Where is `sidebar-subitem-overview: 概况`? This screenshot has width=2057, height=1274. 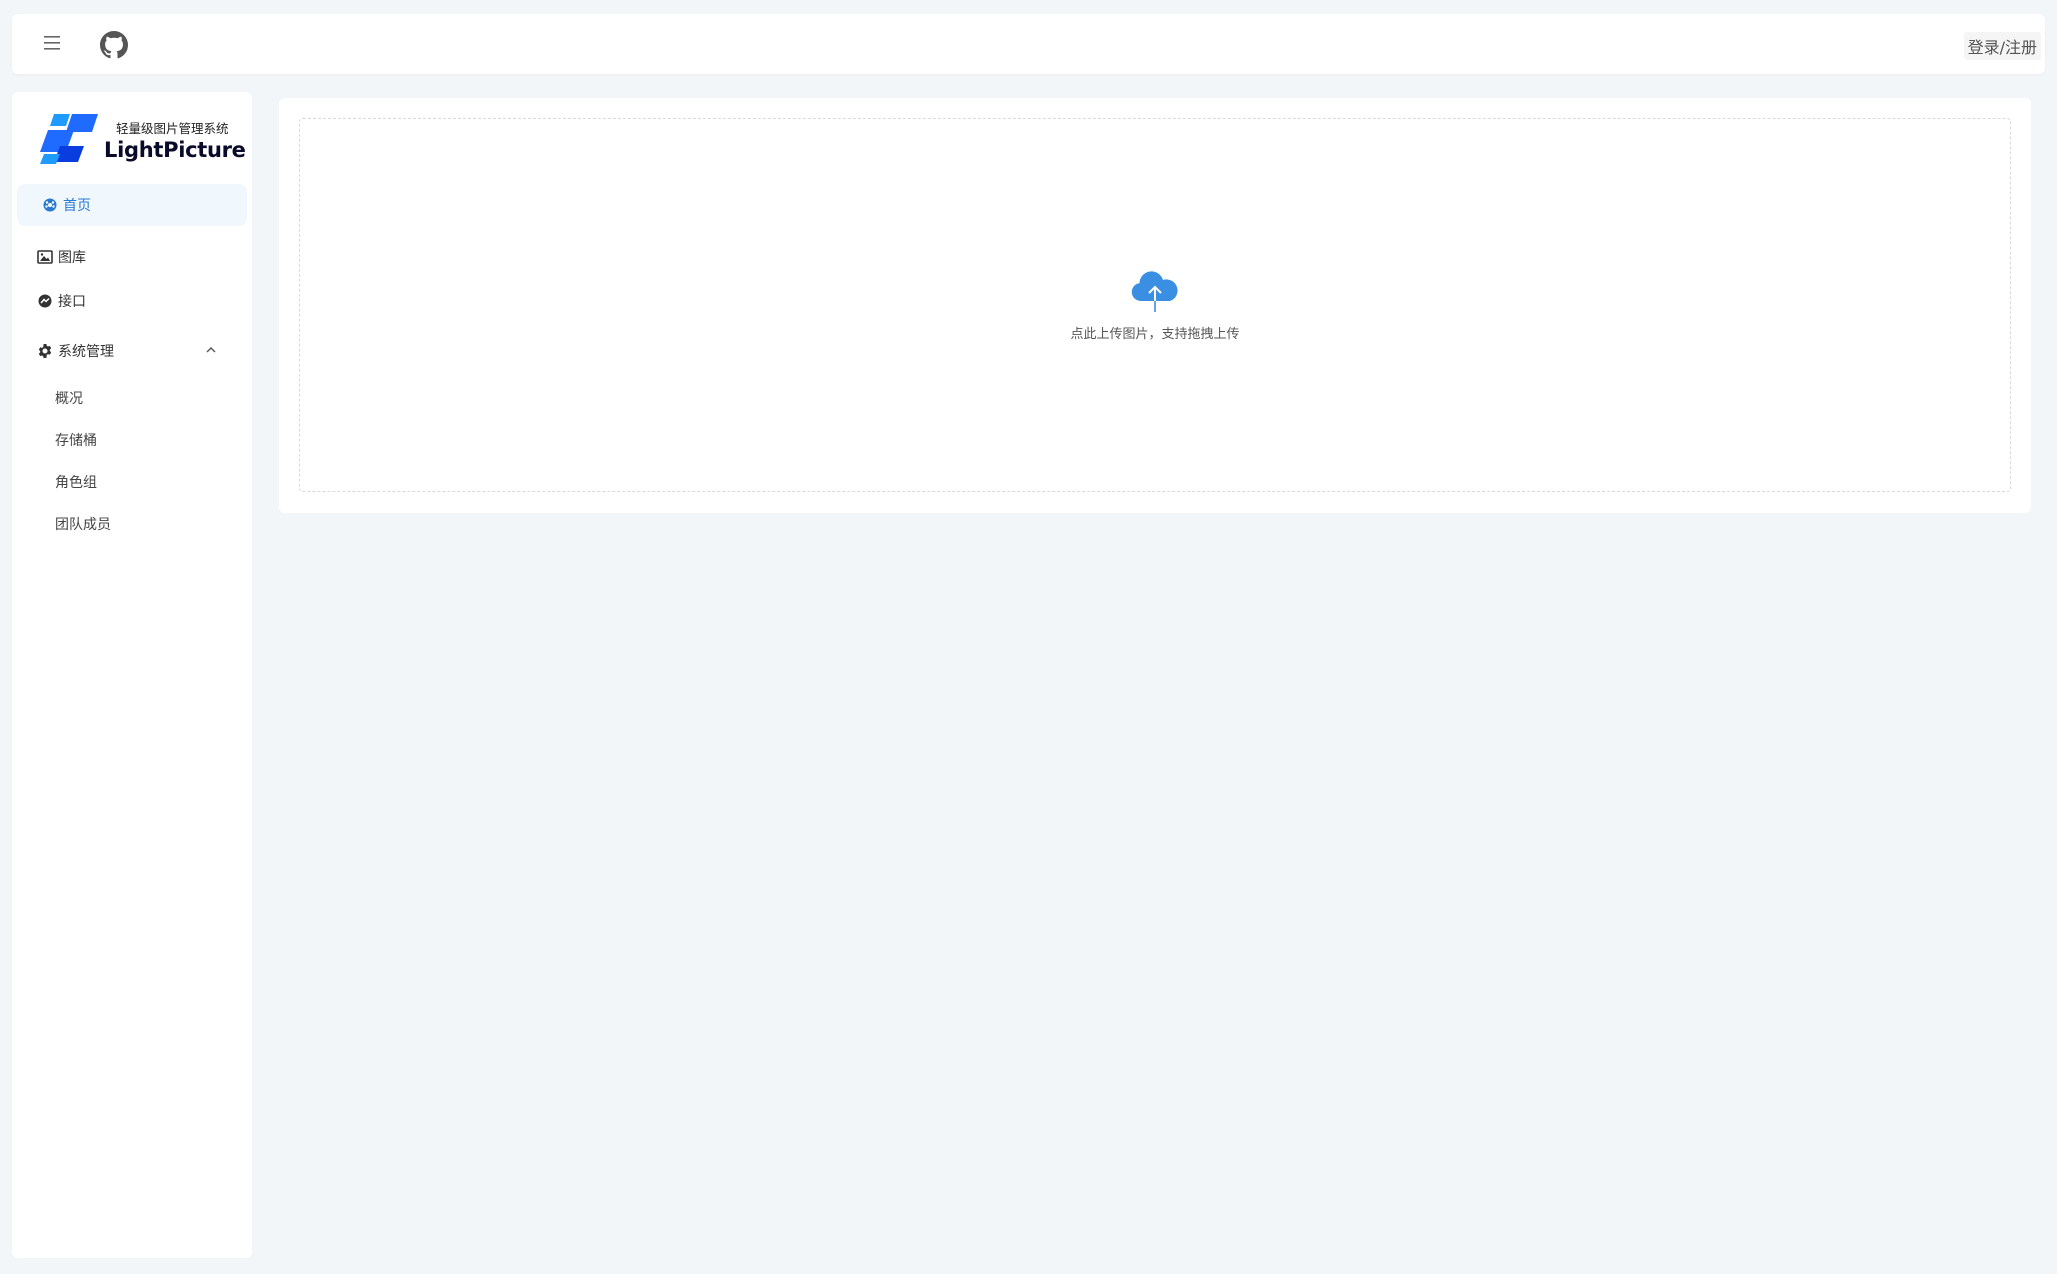 sidebar-subitem-overview: 概况 is located at coordinates (69, 398).